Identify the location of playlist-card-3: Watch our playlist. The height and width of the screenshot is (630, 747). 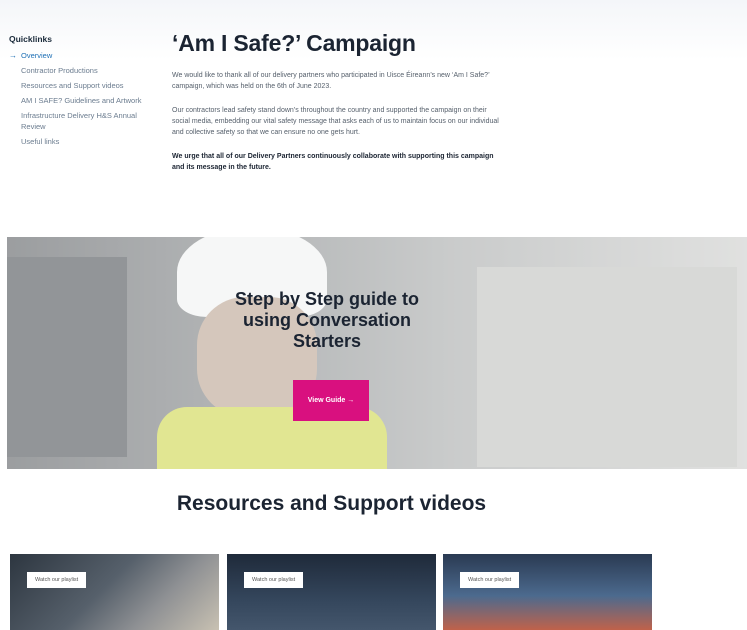
(547, 592).